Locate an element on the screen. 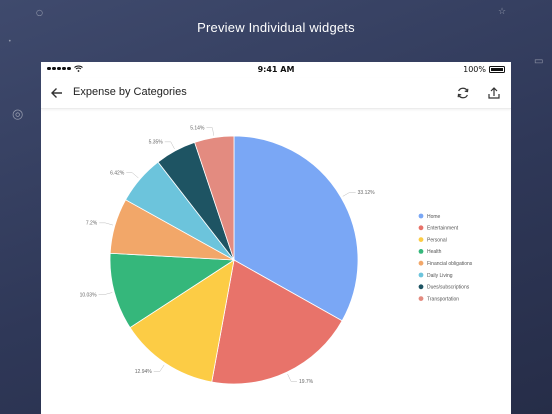 The image size is (552, 414). background-star-icon: ☆ is located at coordinates (502, 12).